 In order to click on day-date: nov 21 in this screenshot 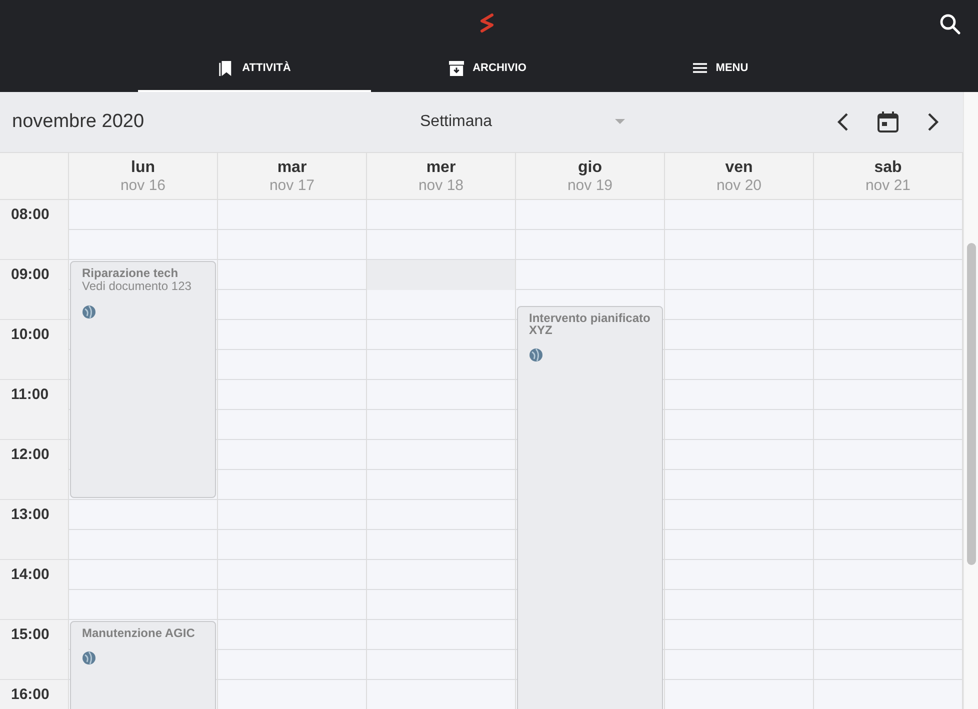, I will do `click(888, 185)`.